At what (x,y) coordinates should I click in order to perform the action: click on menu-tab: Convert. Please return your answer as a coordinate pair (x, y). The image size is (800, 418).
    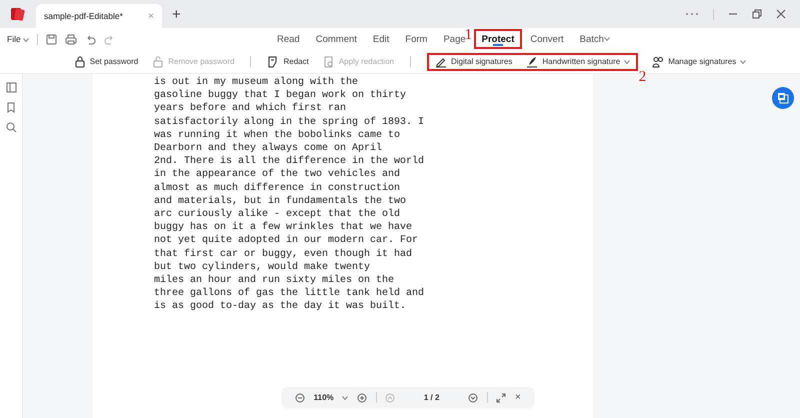
    Looking at the image, I should click on (547, 39).